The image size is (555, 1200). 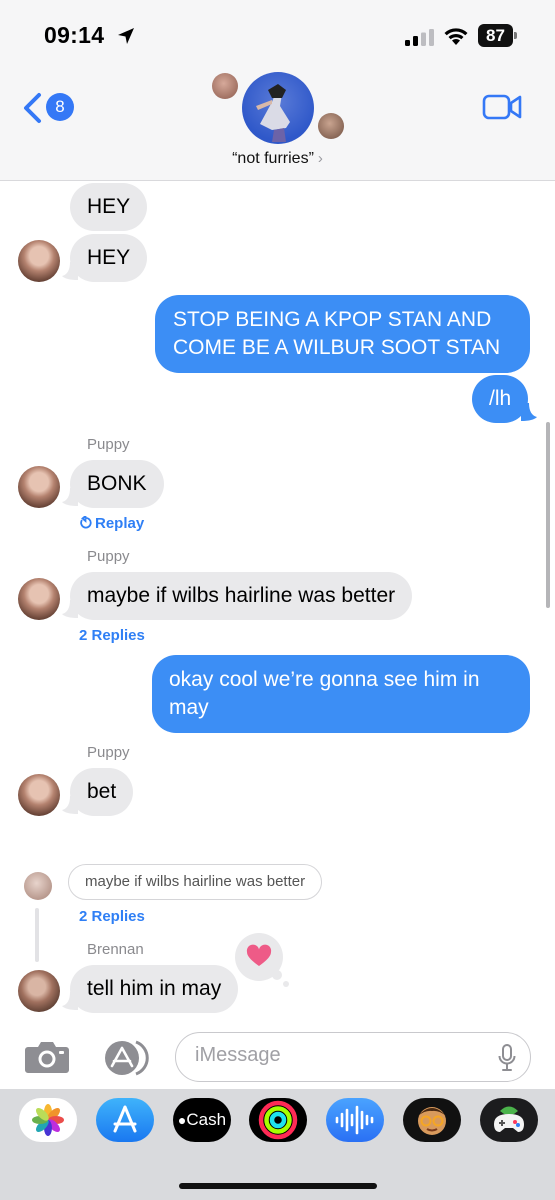 I want to click on sender-name: Brennan, so click(x=115, y=949).